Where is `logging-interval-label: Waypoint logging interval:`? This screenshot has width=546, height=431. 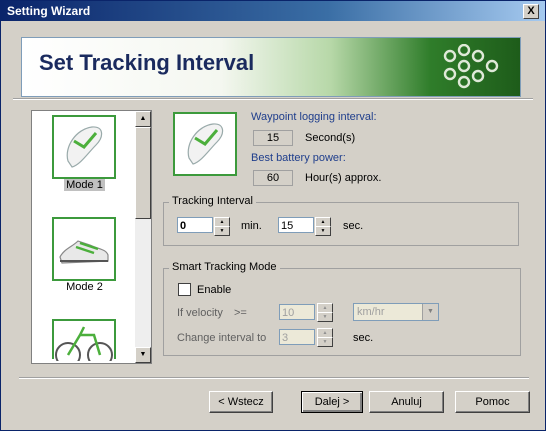
logging-interval-label: Waypoint logging interval: is located at coordinates (314, 117).